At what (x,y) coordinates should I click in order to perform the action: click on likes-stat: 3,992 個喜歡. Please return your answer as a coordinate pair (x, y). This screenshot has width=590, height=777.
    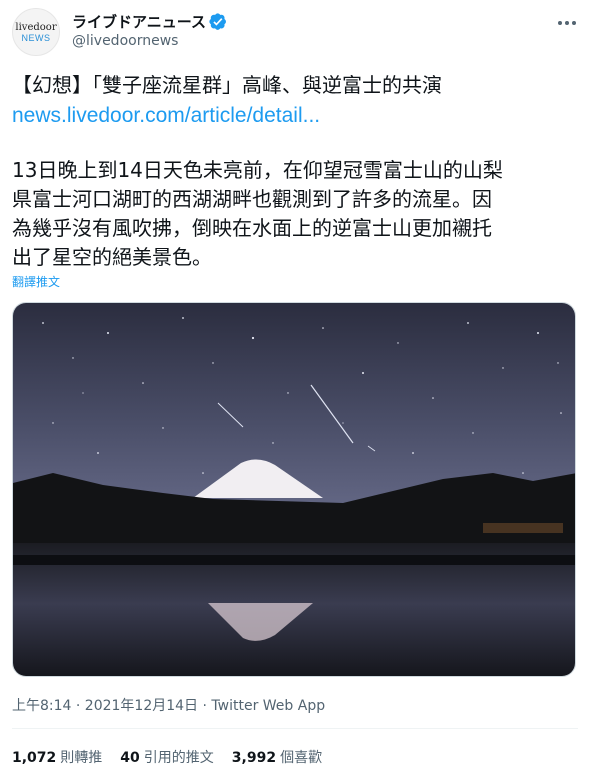
    Looking at the image, I should click on (277, 757).